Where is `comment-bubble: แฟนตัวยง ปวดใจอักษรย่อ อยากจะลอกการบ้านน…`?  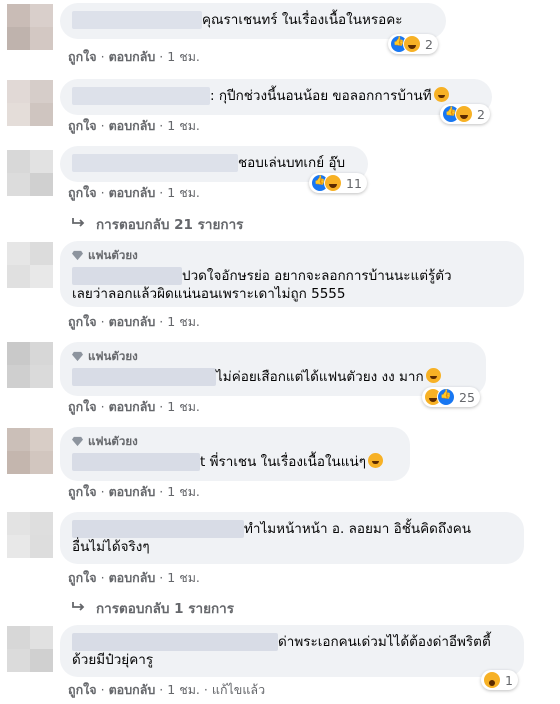
comment-bubble: แฟนตัวยง ปวดใจอักษรย่อ อยากจะลอกการบ้านน… is located at coordinates (292, 274).